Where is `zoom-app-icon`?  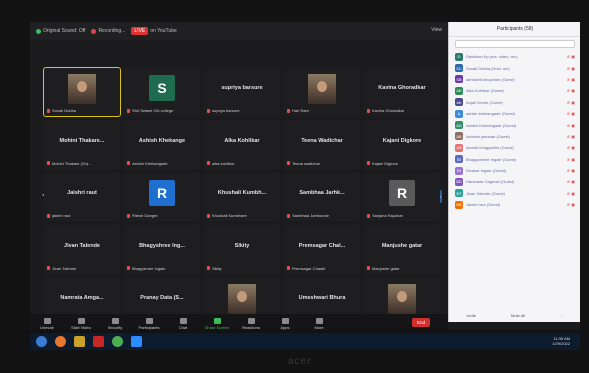 zoom-app-icon is located at coordinates (136, 341).